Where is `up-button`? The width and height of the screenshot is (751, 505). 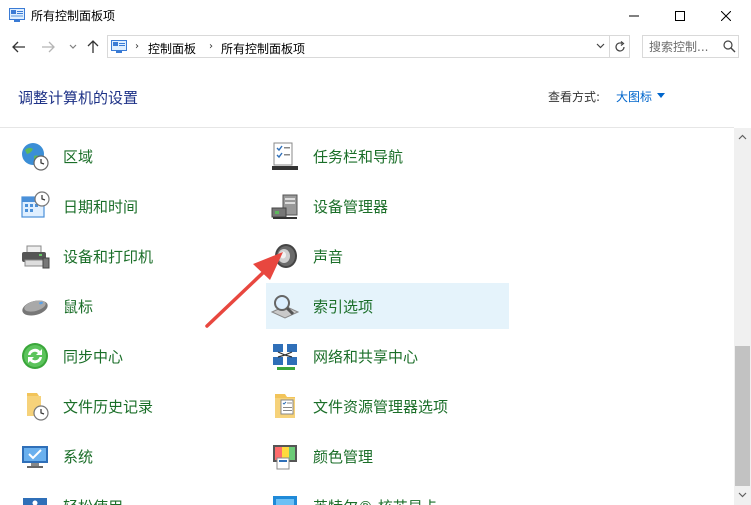 up-button is located at coordinates (93, 47).